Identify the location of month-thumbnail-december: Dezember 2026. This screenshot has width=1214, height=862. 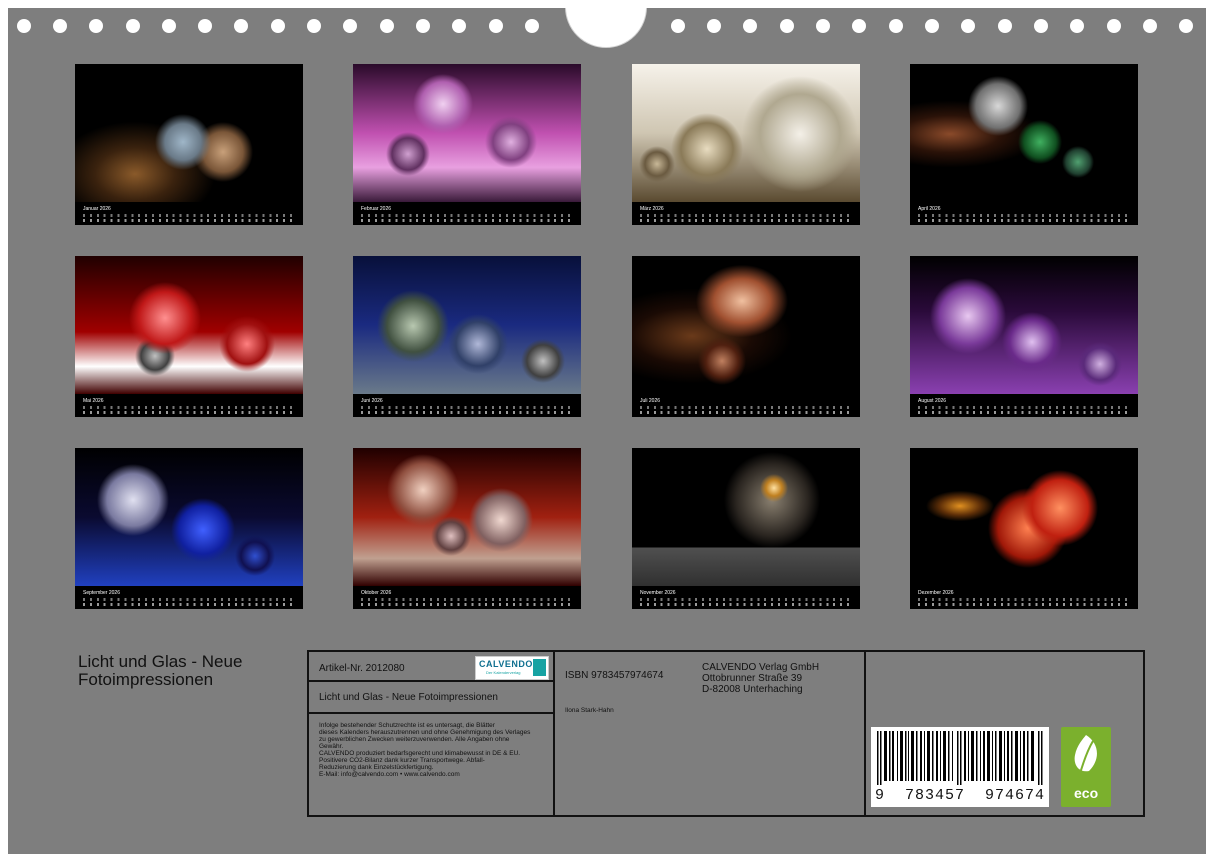
(1024, 528).